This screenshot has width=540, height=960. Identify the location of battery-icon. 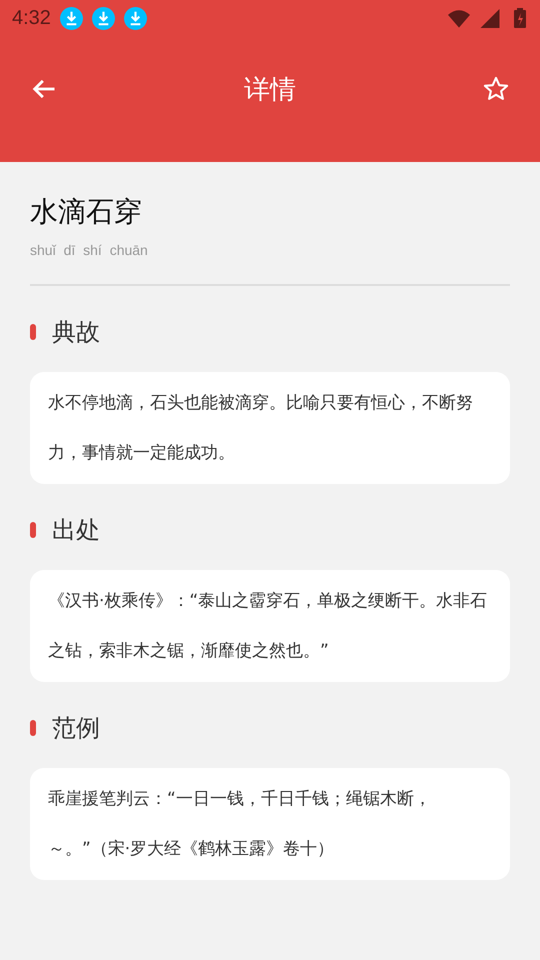
(520, 18).